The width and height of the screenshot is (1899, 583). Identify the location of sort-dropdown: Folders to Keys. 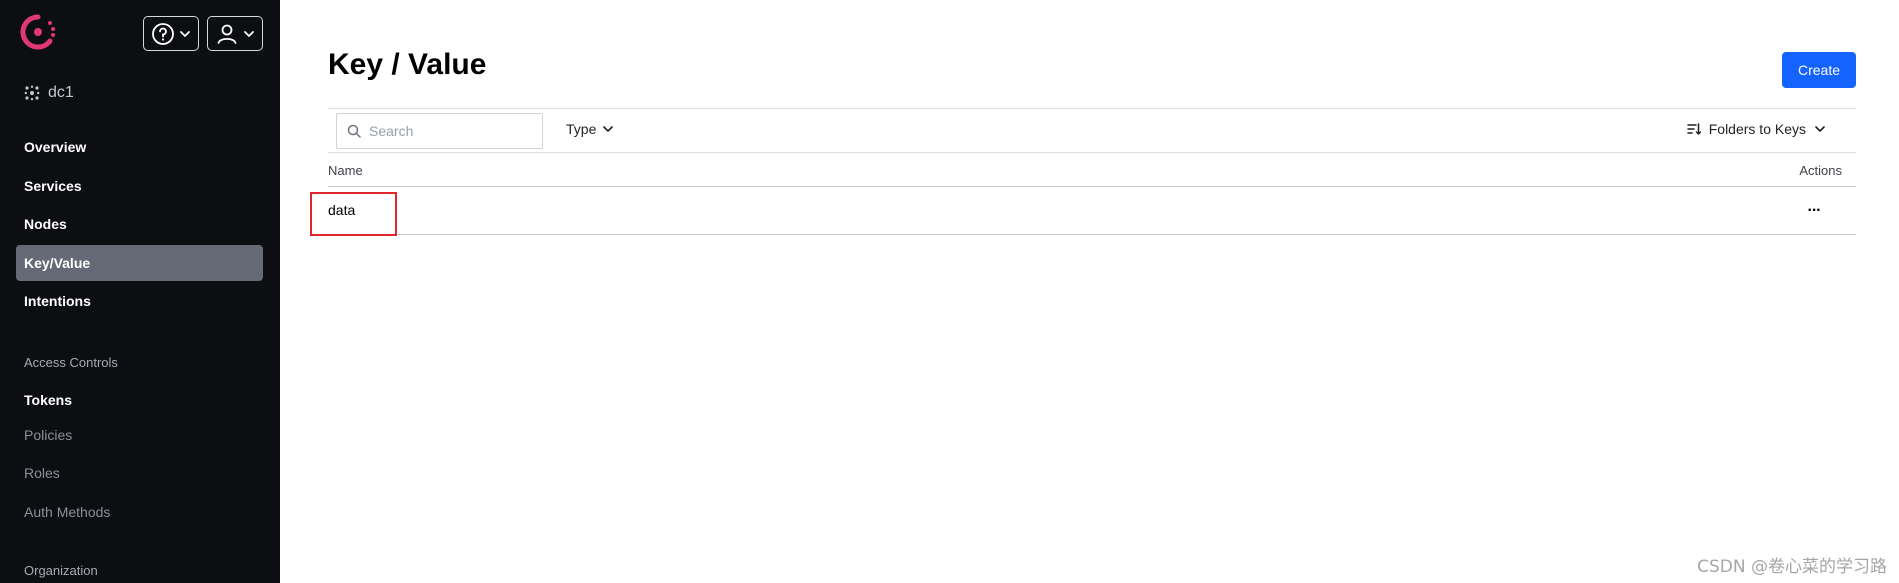
(1756, 129).